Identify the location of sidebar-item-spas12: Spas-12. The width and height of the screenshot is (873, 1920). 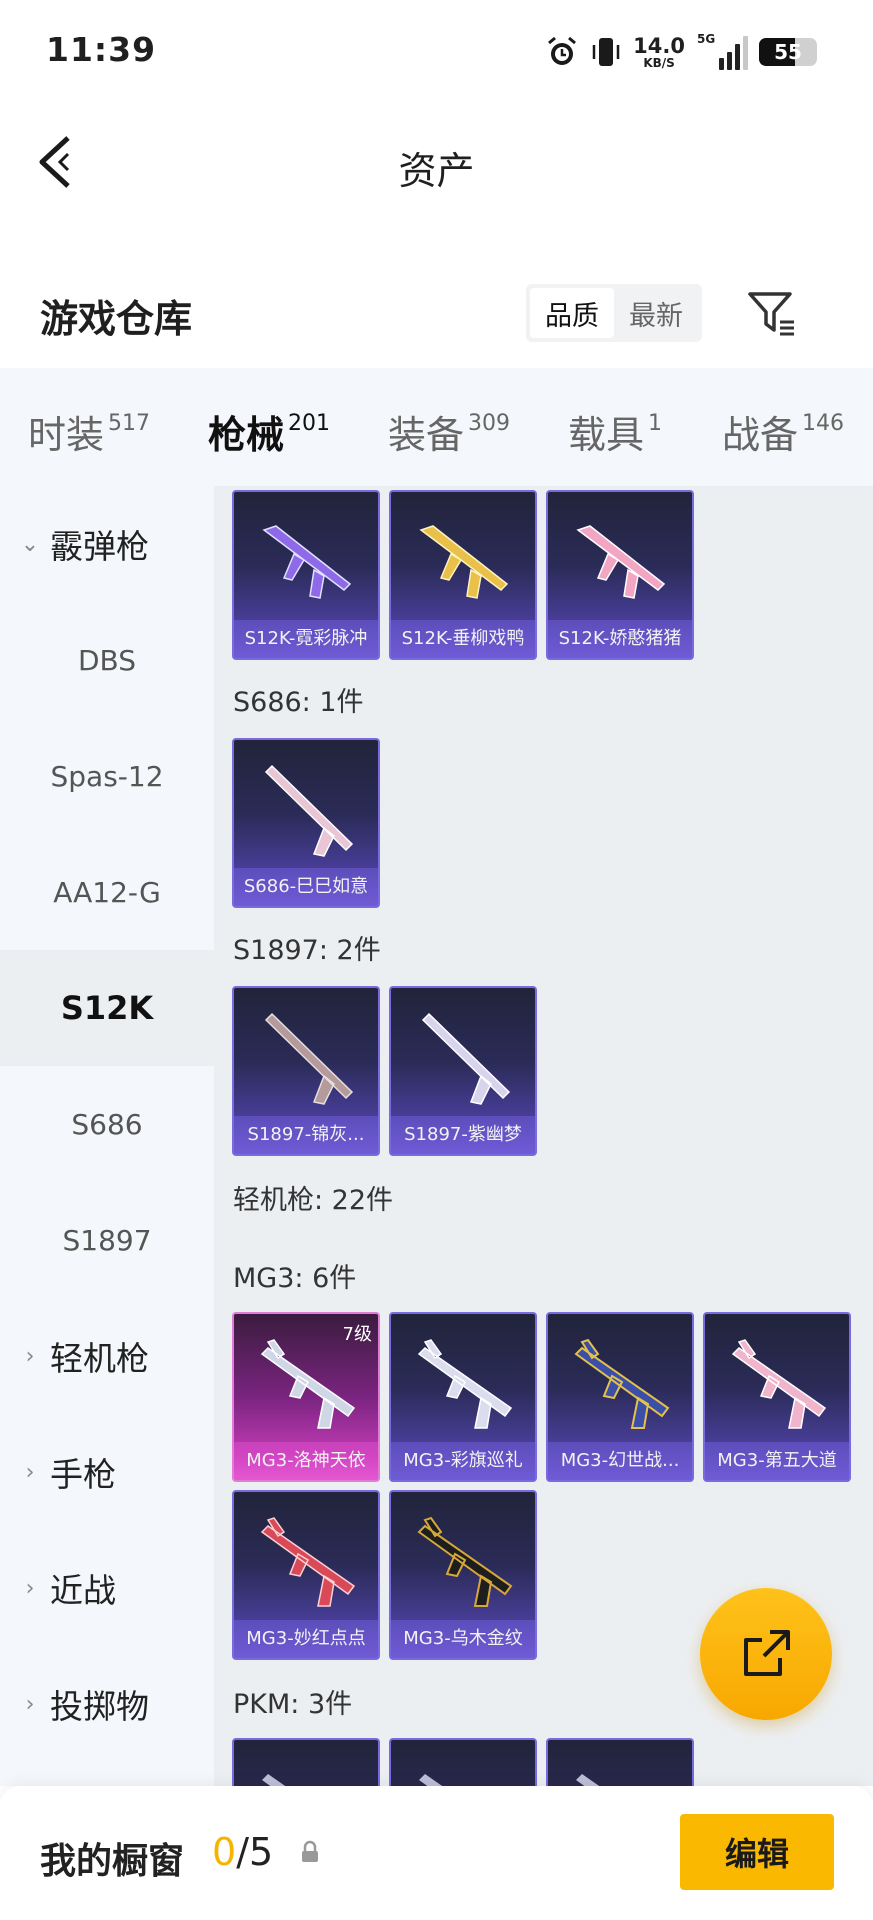
(107, 776).